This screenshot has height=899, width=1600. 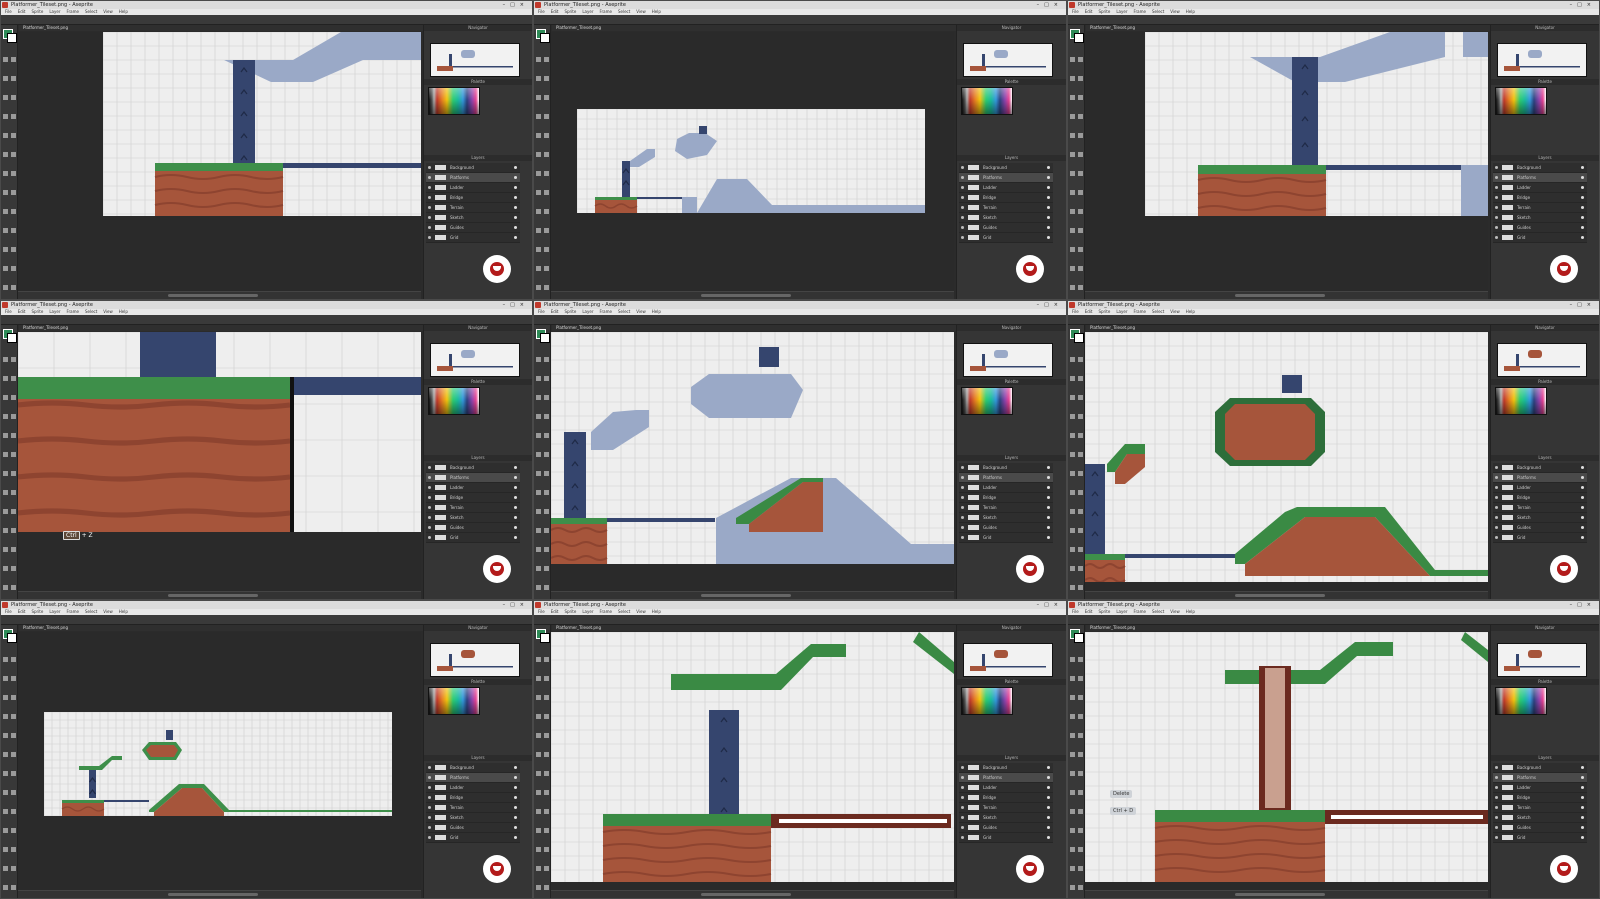 What do you see at coordinates (8, 11) in the screenshot?
I see `menu-item: File` at bounding box center [8, 11].